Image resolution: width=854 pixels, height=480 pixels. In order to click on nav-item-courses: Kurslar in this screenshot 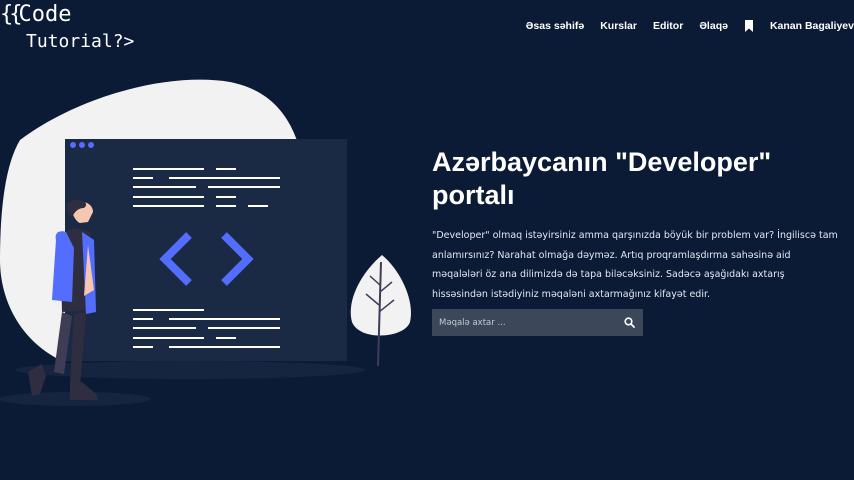, I will do `click(618, 26)`.